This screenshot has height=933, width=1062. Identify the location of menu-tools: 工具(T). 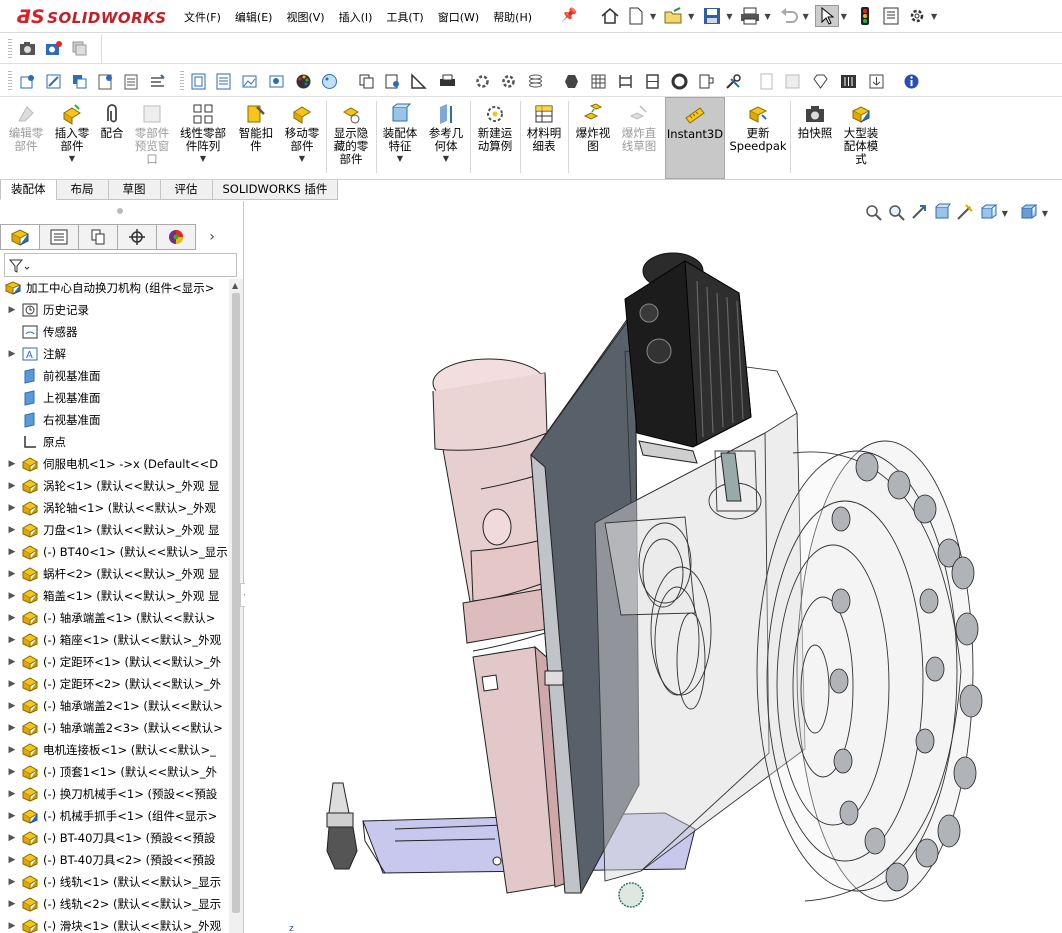
(404, 17).